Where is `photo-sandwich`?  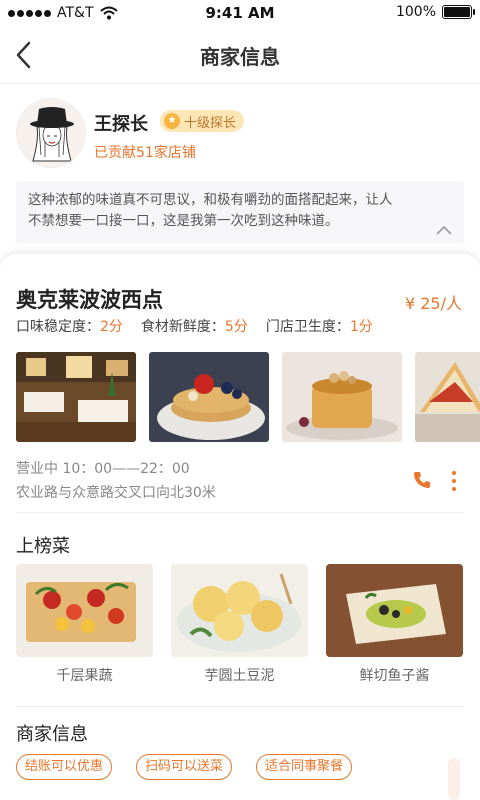
photo-sandwich is located at coordinates (447, 397).